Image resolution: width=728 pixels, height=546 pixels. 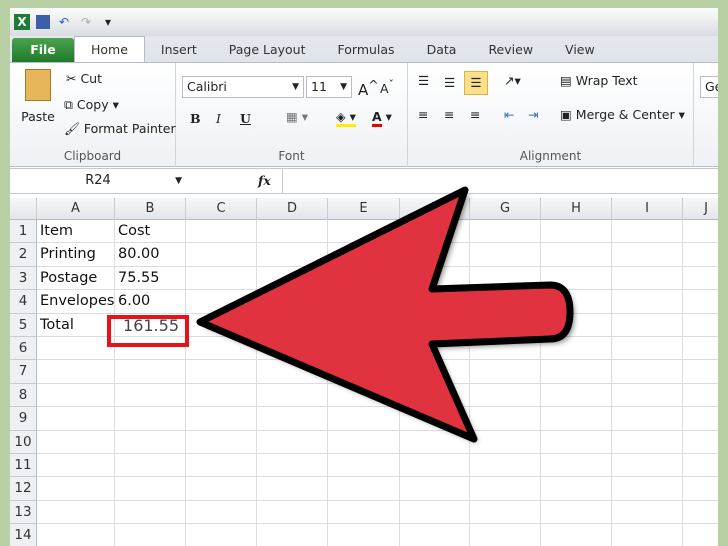 What do you see at coordinates (148, 331) in the screenshot?
I see `highlight-box` at bounding box center [148, 331].